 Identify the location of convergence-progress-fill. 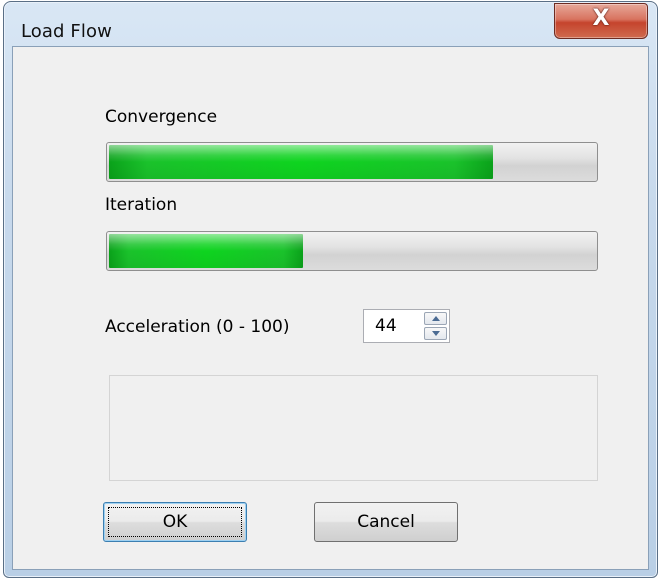
(301, 162).